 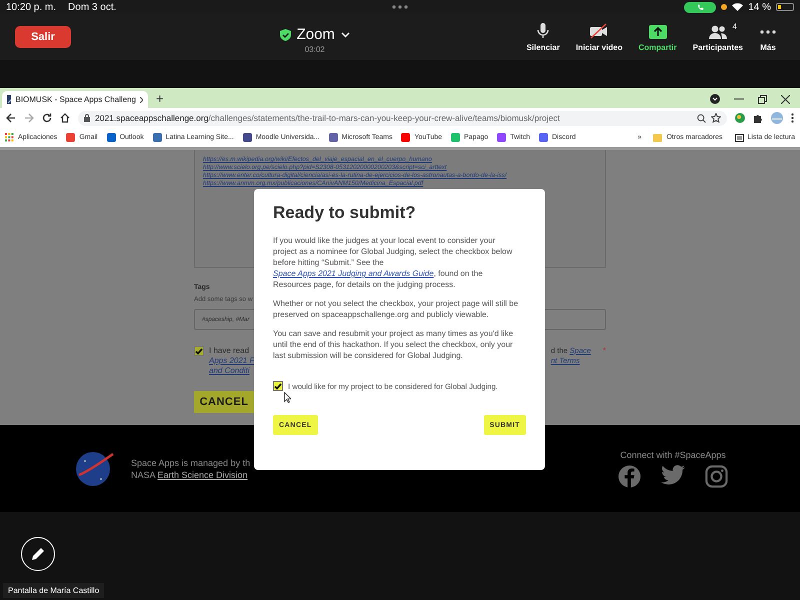 I want to click on required-mark: *, so click(x=604, y=351).